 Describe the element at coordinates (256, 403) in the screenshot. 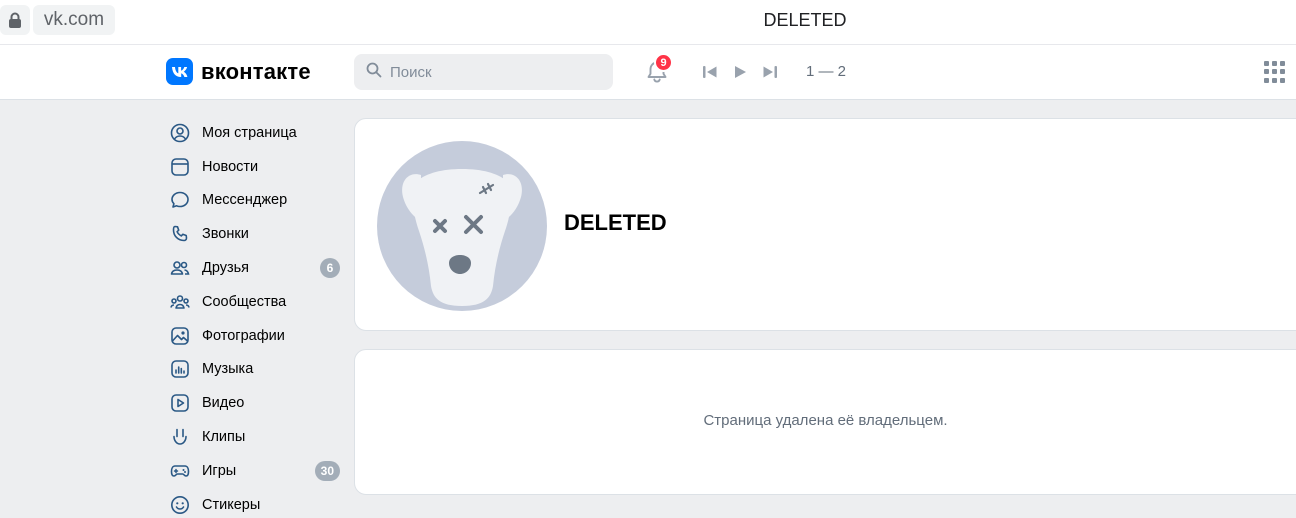

I see `sidebar-item-video: Видео` at that location.